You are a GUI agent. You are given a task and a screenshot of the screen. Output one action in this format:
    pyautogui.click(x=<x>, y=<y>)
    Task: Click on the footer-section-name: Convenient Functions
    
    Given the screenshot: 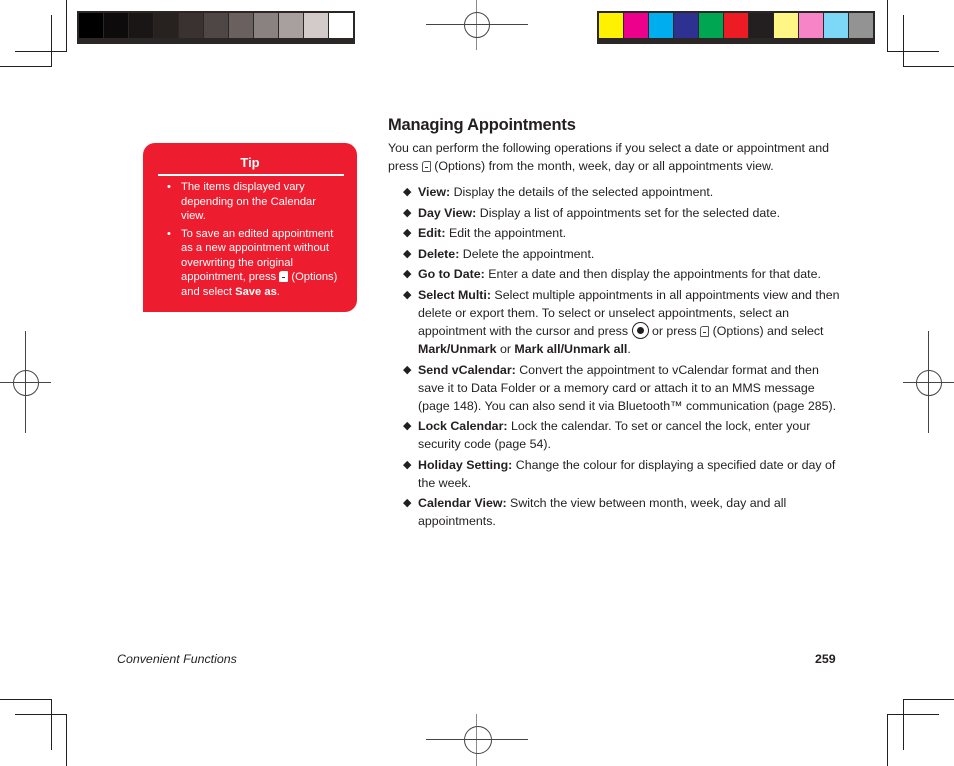 What is the action you would take?
    pyautogui.click(x=177, y=659)
    